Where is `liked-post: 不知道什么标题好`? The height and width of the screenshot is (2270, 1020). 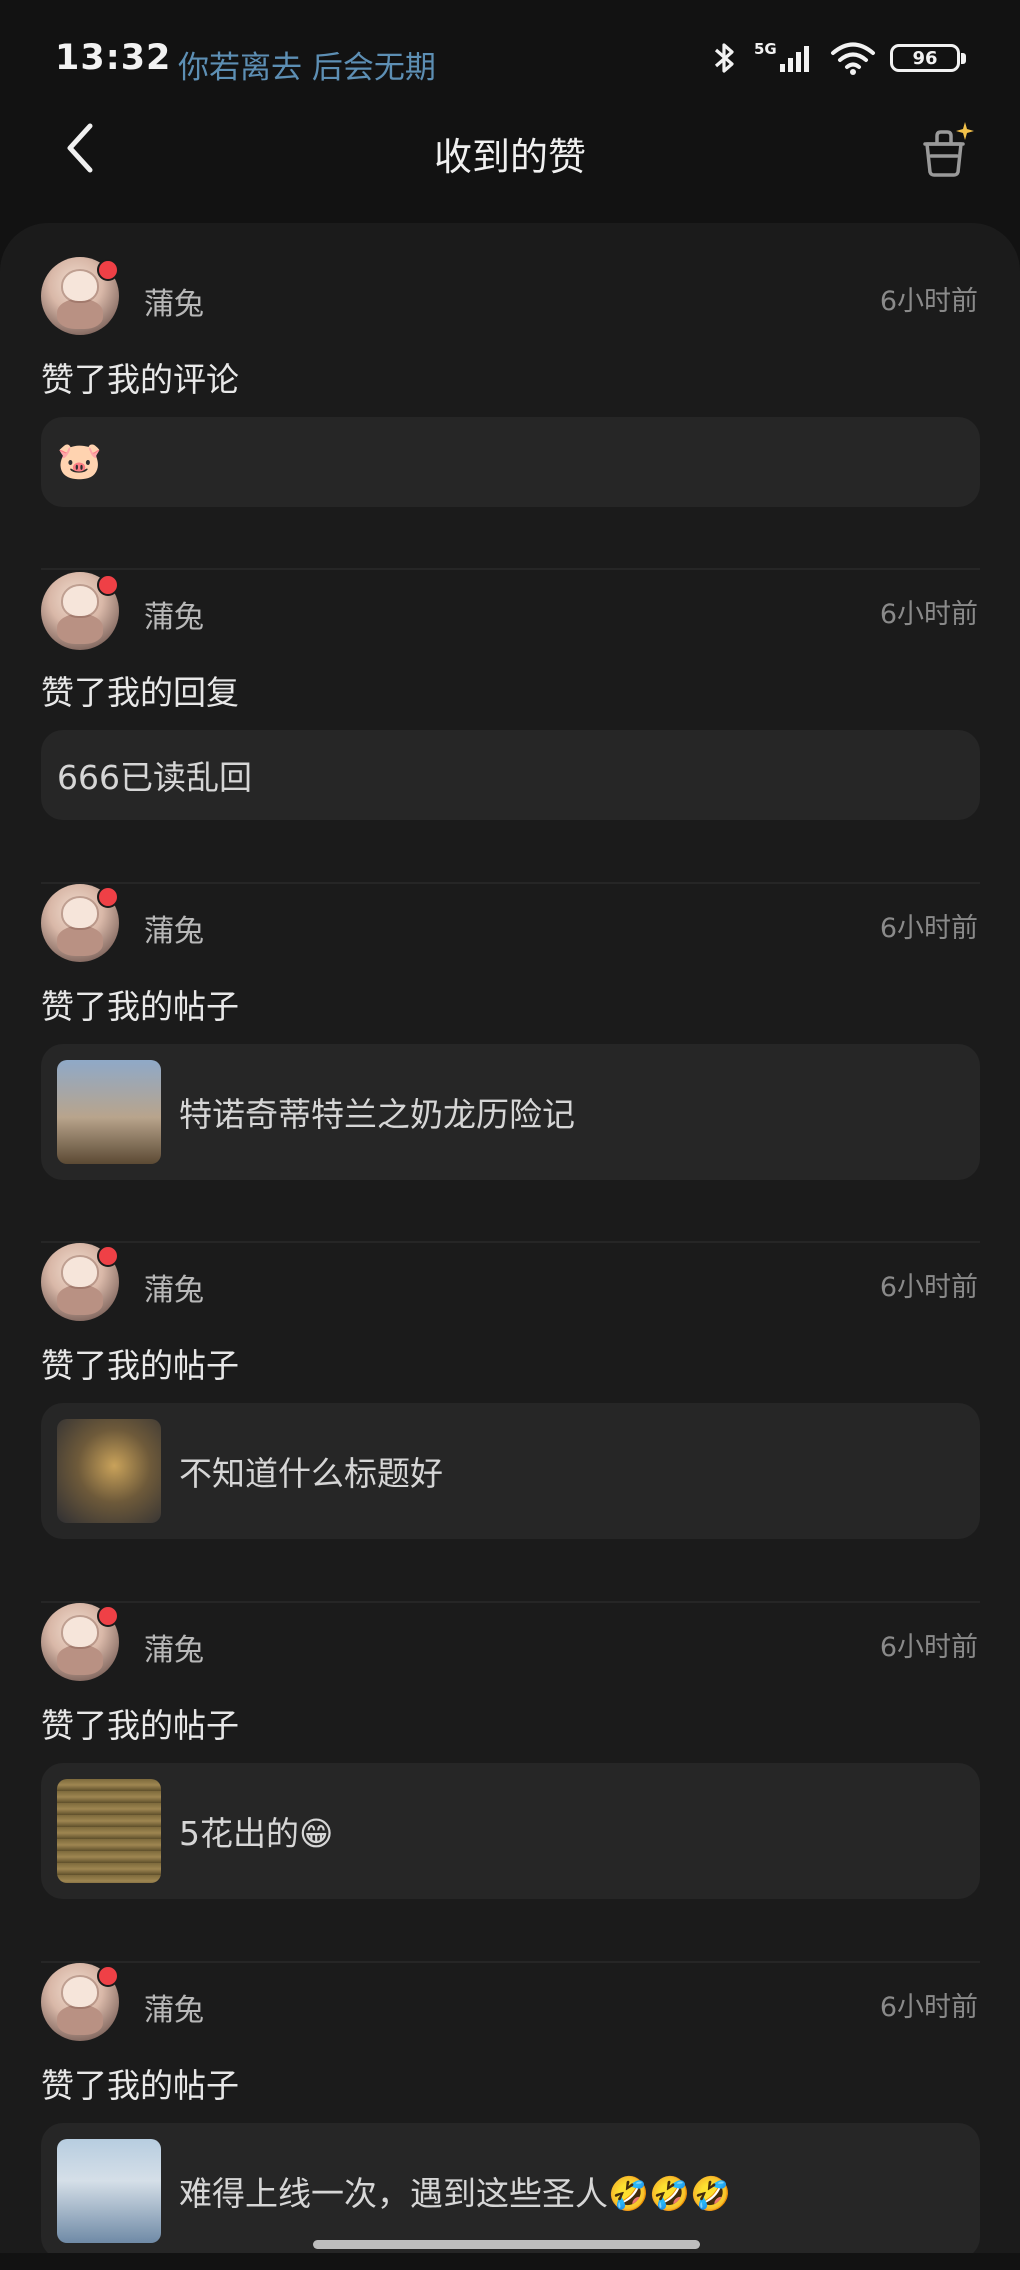 liked-post: 不知道什么标题好 is located at coordinates (510, 1471).